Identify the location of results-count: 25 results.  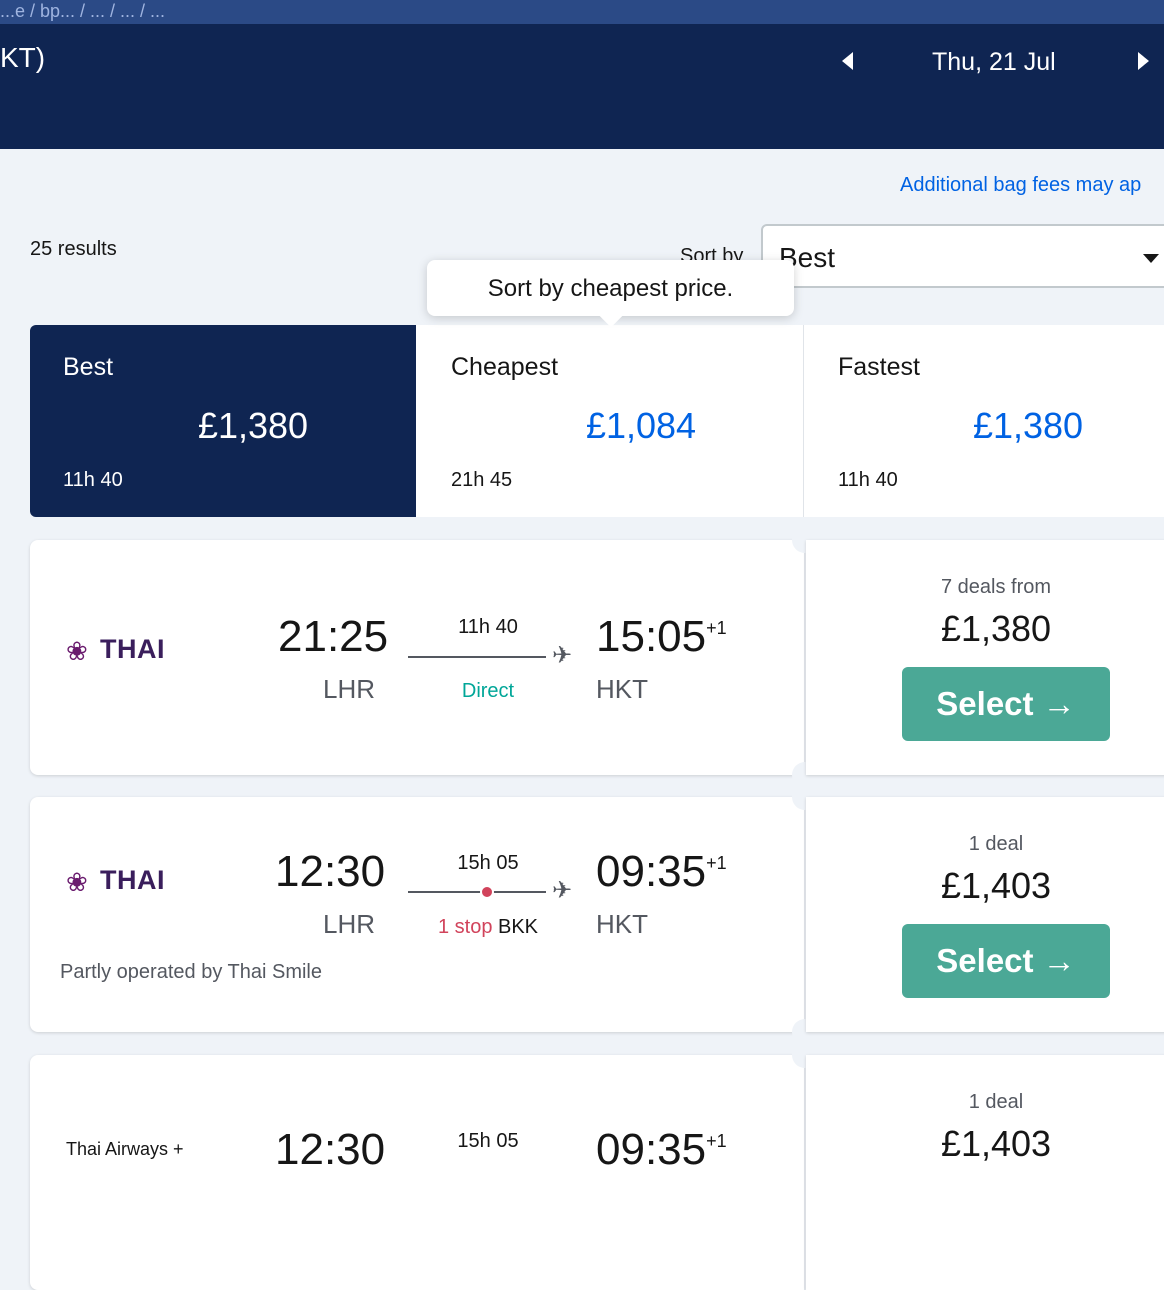
(73, 249).